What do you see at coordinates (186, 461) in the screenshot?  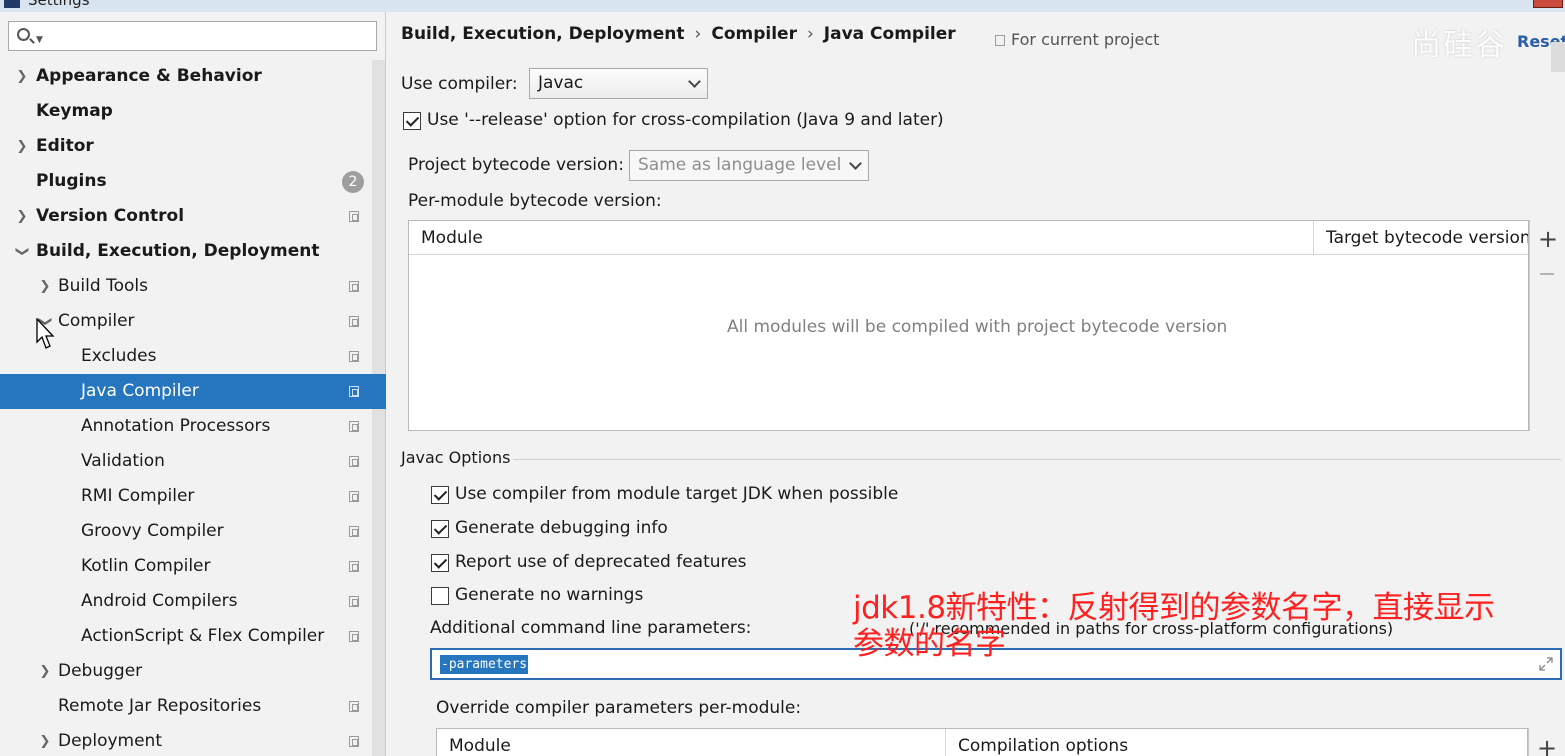 I see `sidebar-item-validation: Validation` at bounding box center [186, 461].